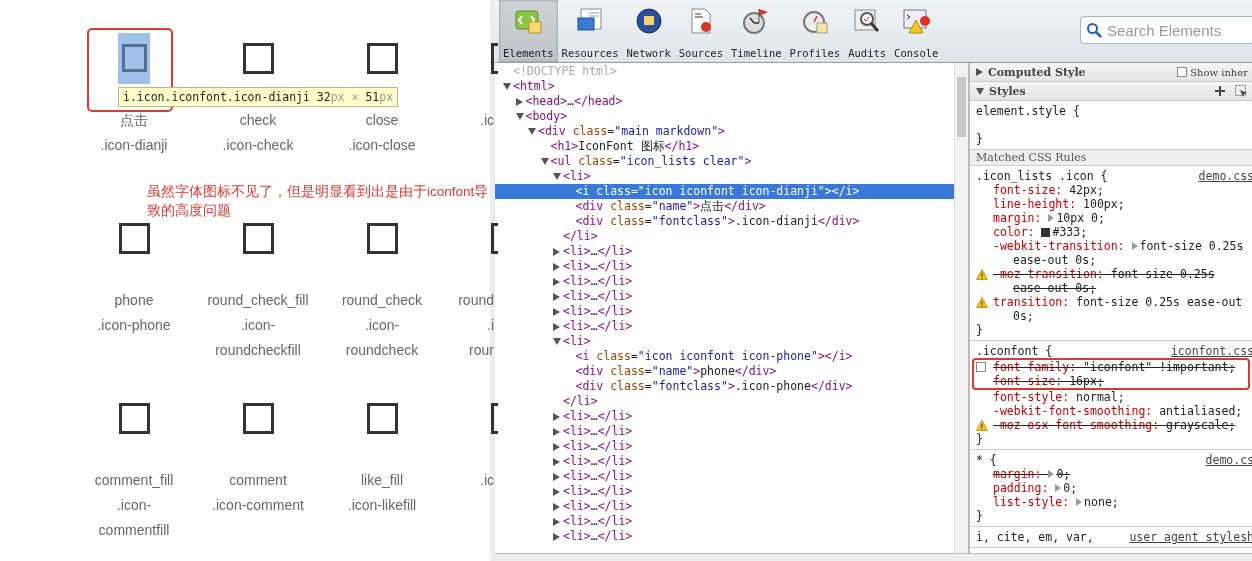  What do you see at coordinates (1120, 309) in the screenshot?
I see `css-property: transition: font-size 0.25s ease-out 0s;` at bounding box center [1120, 309].